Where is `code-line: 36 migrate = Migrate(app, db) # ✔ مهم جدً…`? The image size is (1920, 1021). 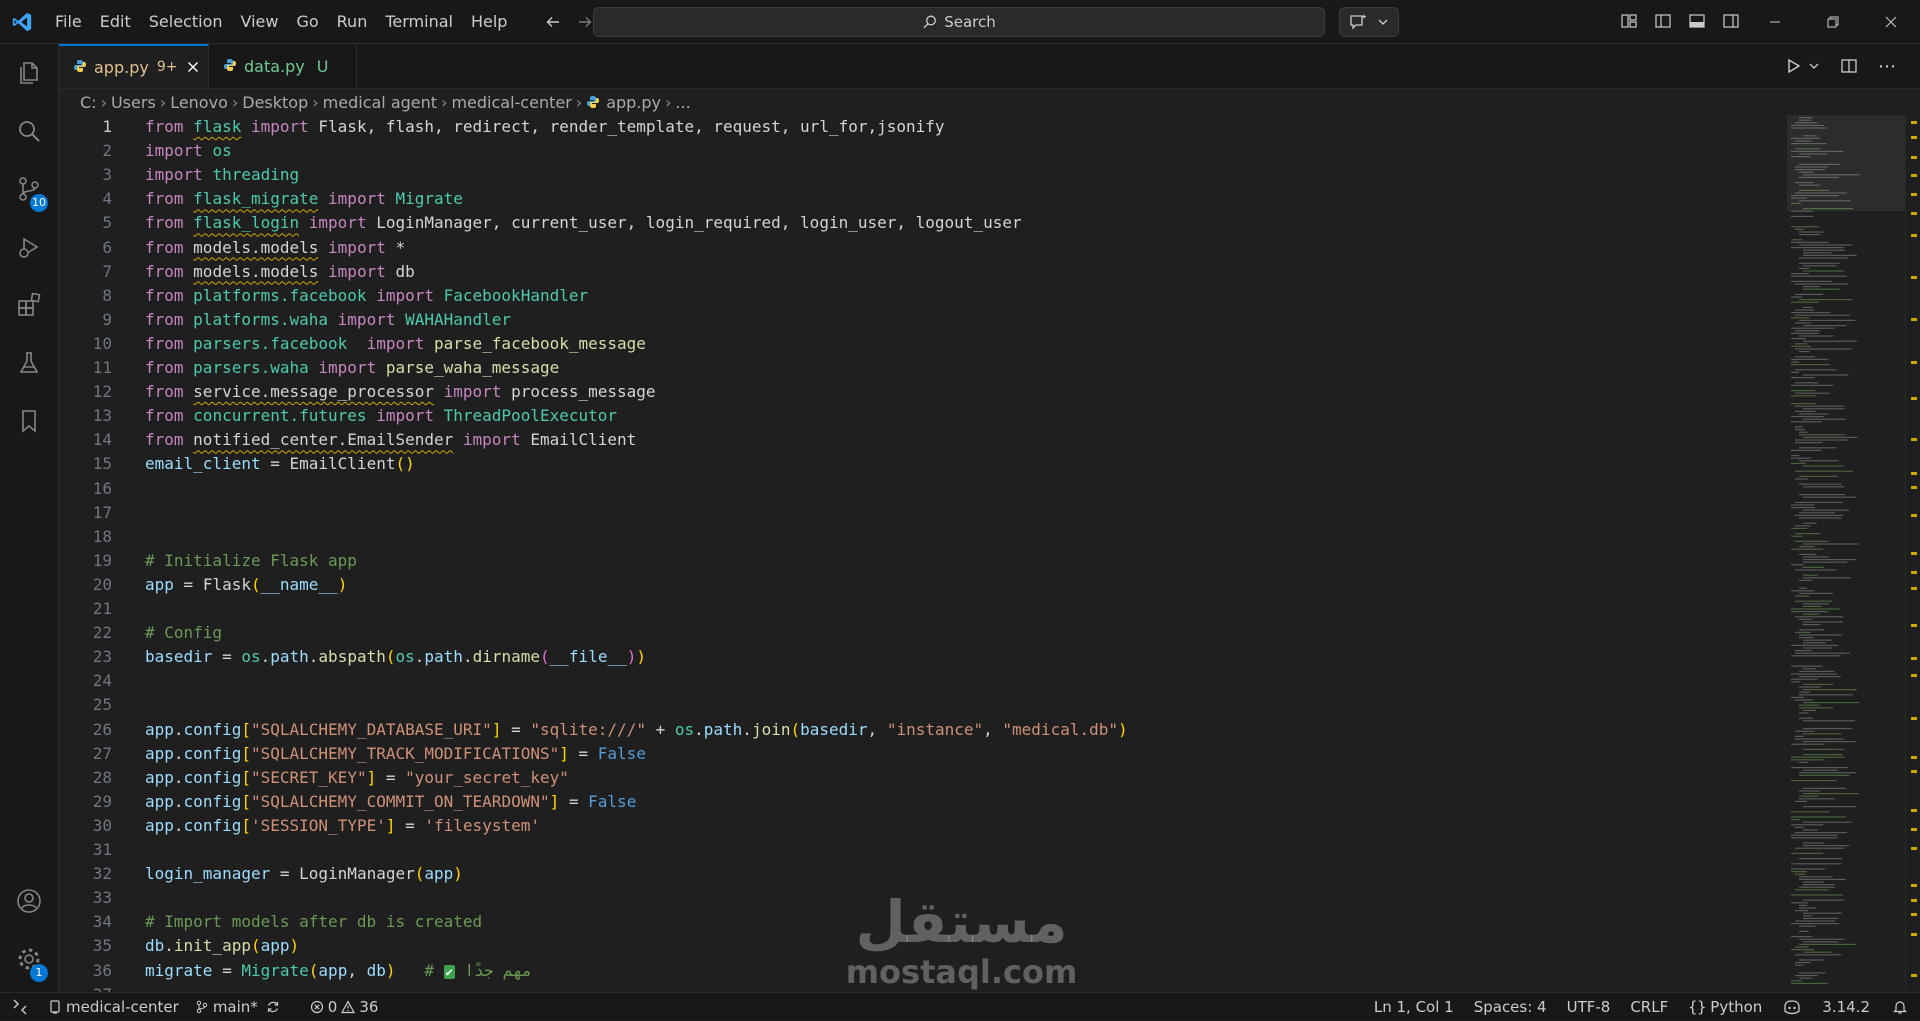
code-line: 36 migrate = Migrate(app, db) # ✔ مهم جدً… is located at coordinates (923, 971).